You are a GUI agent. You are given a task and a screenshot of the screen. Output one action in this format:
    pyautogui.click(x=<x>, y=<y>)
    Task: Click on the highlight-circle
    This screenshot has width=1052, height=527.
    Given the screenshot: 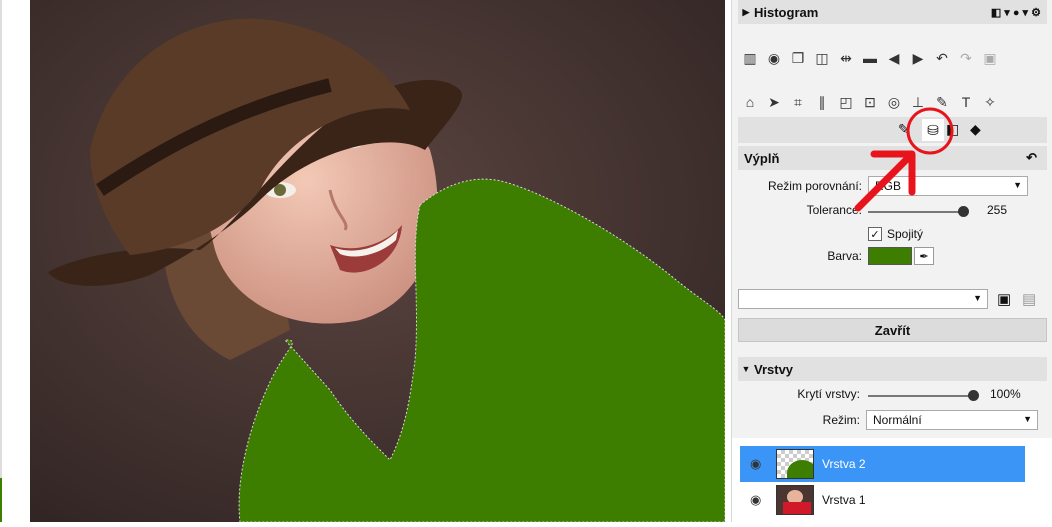 What is the action you would take?
    pyautogui.click(x=930, y=131)
    